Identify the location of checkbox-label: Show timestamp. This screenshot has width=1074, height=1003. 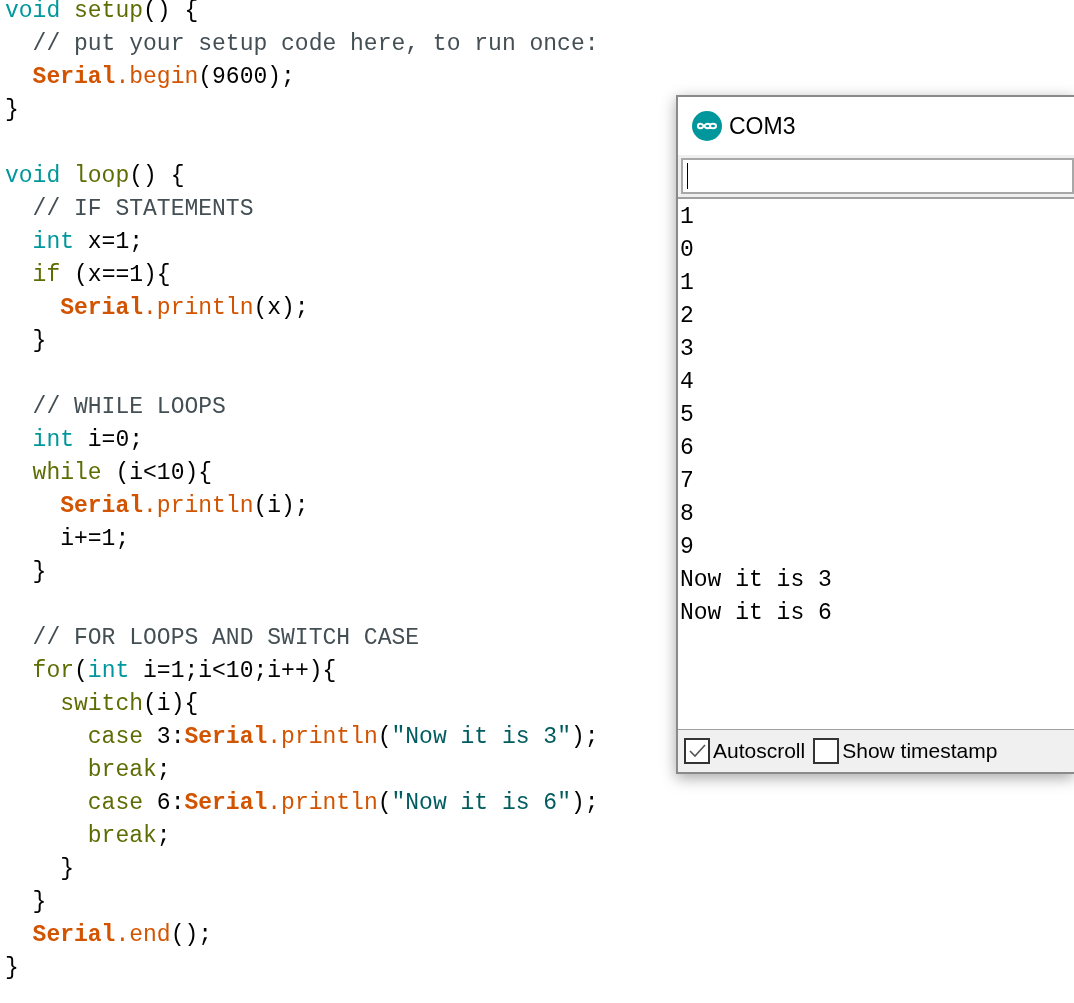
(920, 751).